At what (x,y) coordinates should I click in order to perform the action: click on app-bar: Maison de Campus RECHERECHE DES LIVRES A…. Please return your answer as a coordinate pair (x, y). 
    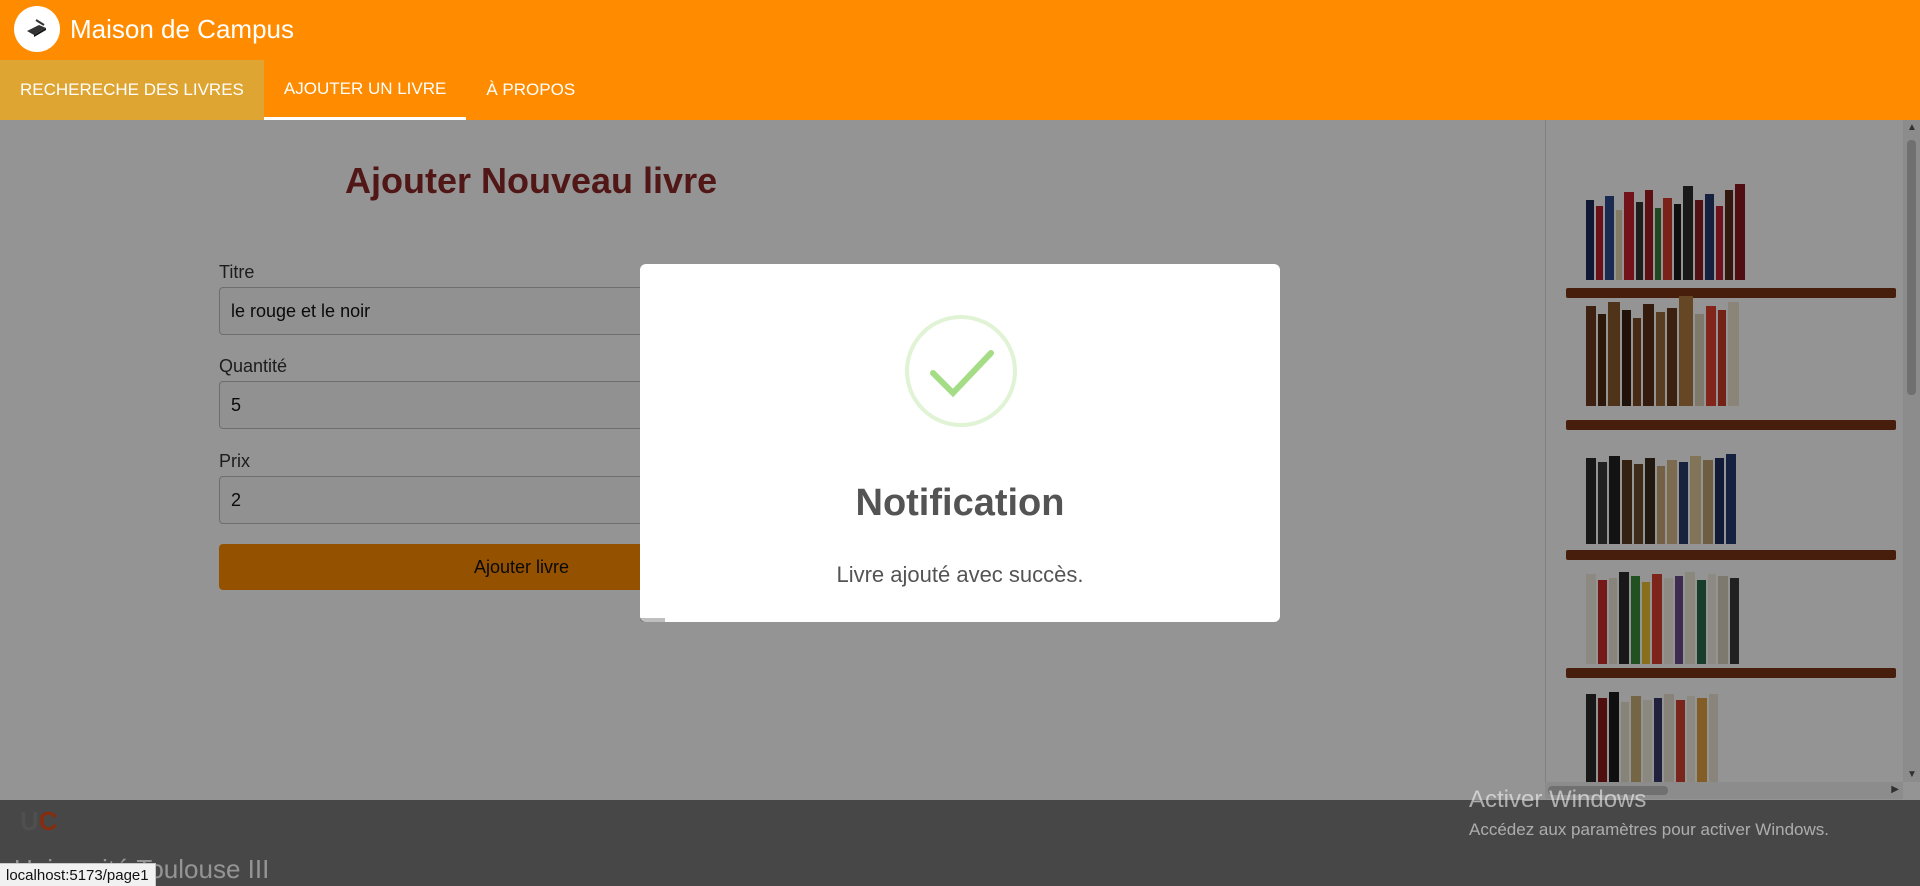
    Looking at the image, I should click on (960, 60).